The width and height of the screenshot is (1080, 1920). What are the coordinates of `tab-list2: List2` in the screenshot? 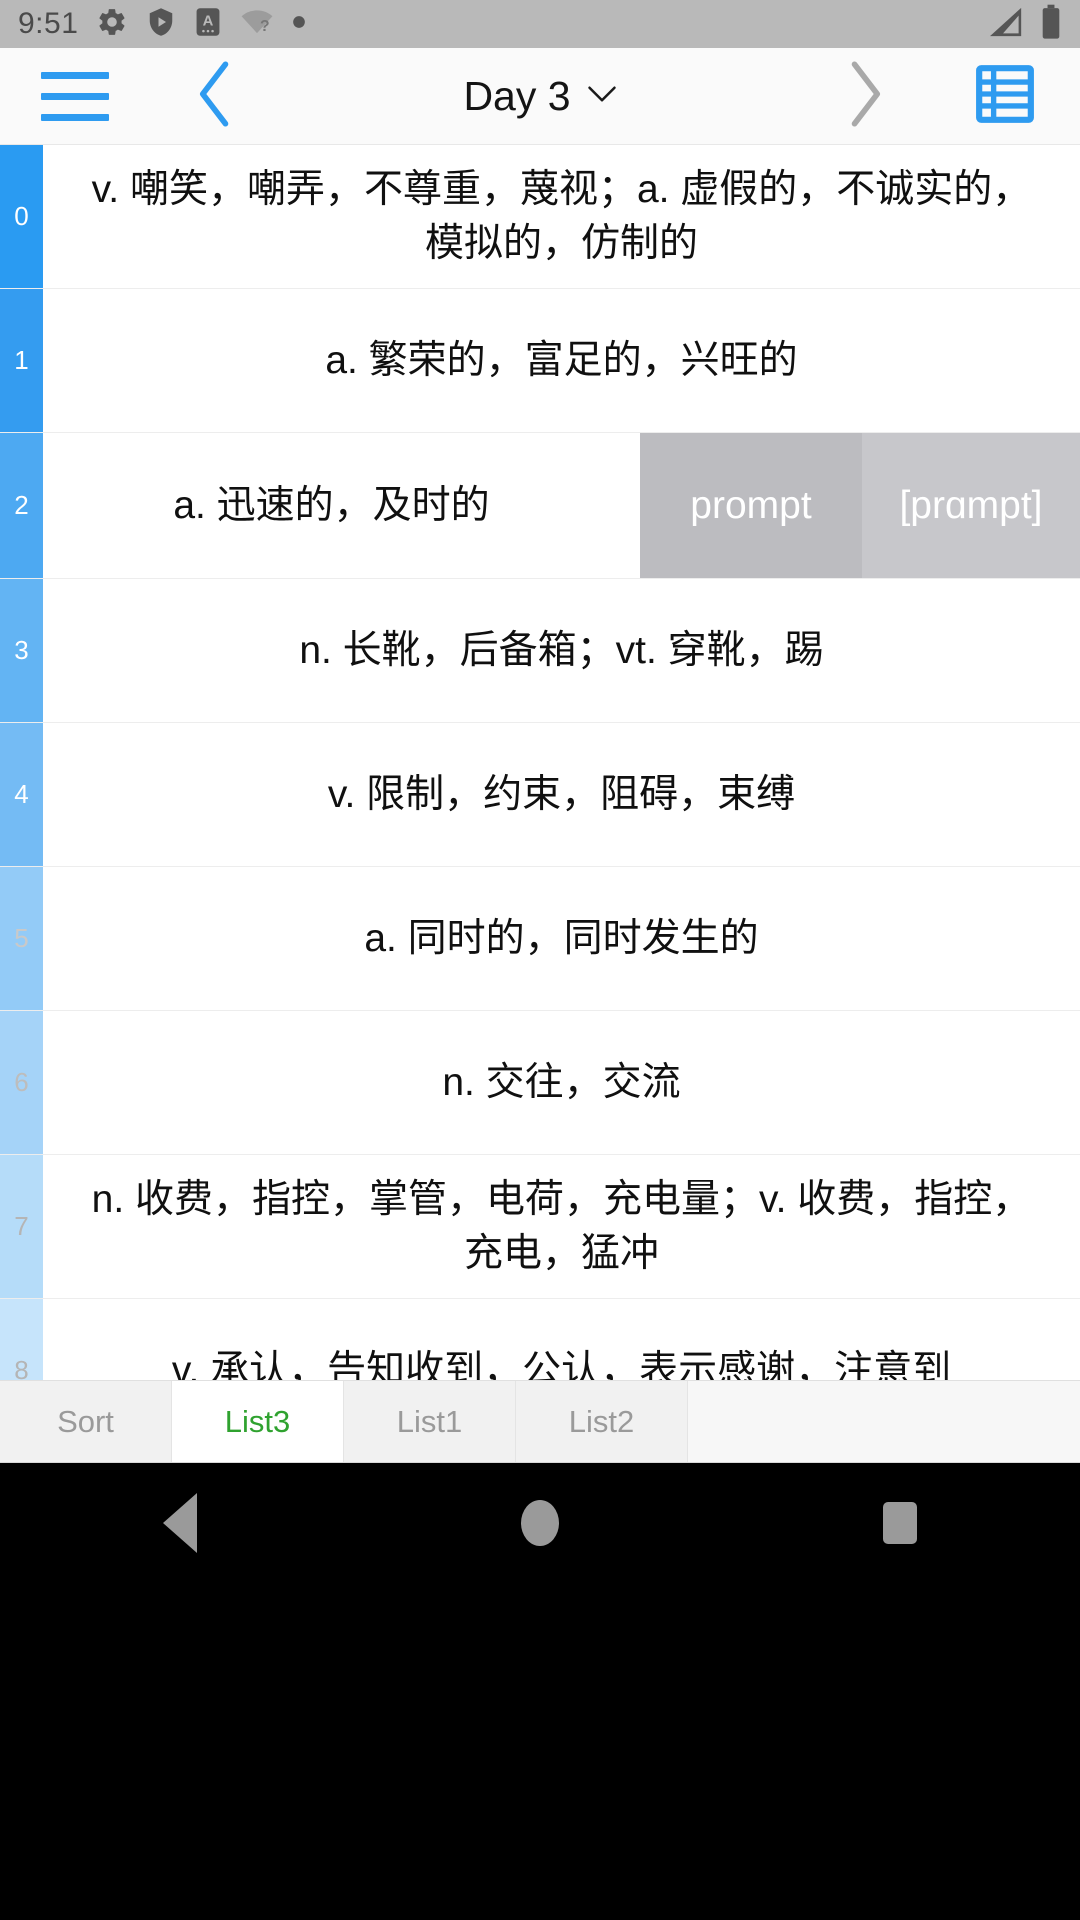 It's located at (602, 1421).